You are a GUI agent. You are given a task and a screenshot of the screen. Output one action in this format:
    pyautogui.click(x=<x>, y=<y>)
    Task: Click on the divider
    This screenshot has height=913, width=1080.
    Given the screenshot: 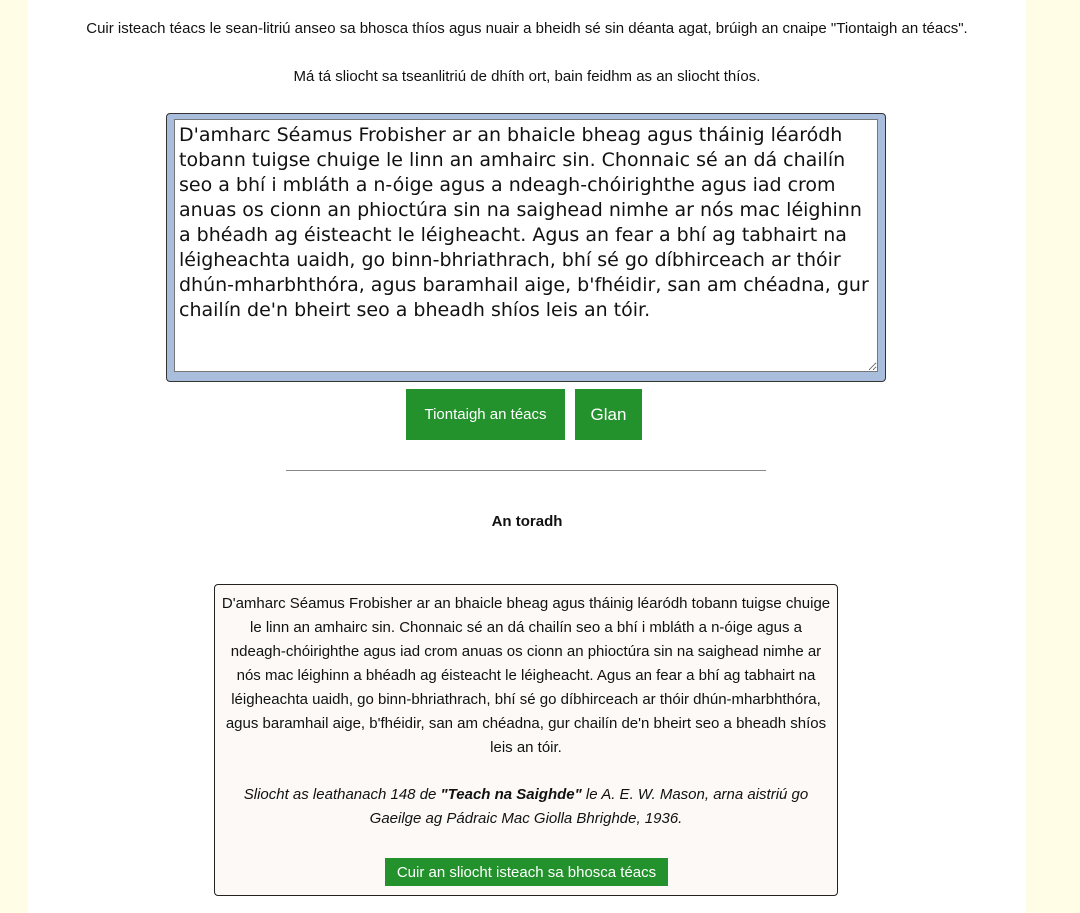 What is the action you would take?
    pyautogui.click(x=526, y=470)
    